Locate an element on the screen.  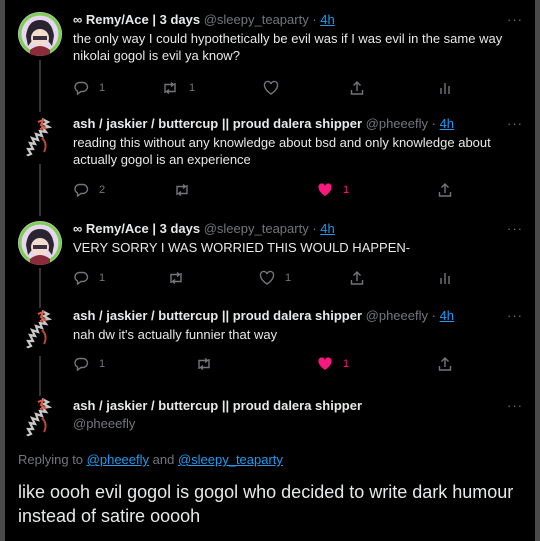
replying-prefix: Replying to is located at coordinates (52, 459).